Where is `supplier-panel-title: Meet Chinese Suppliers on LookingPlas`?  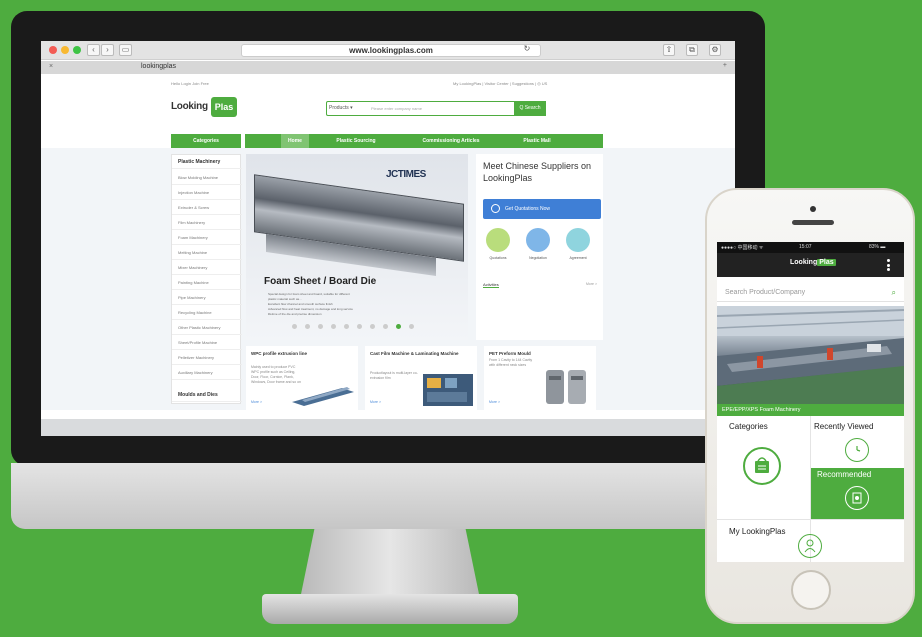 supplier-panel-title: Meet Chinese Suppliers on LookingPlas is located at coordinates (537, 172).